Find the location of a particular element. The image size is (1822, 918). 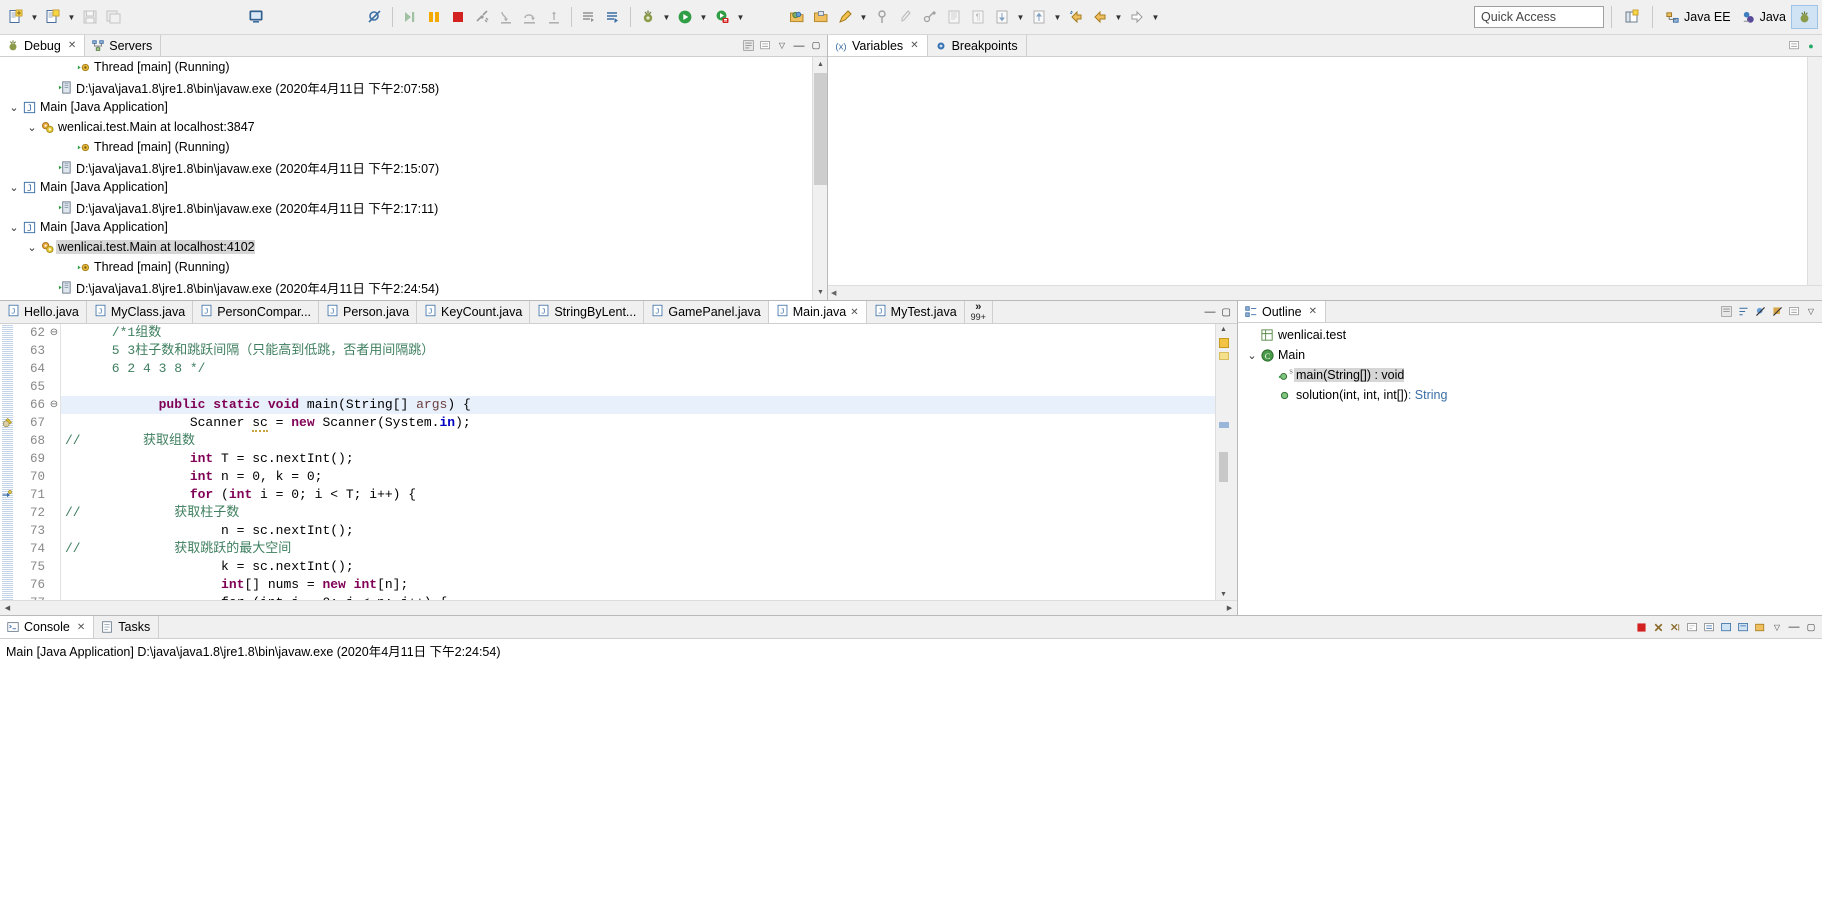

resume-icon is located at coordinates (410, 17).